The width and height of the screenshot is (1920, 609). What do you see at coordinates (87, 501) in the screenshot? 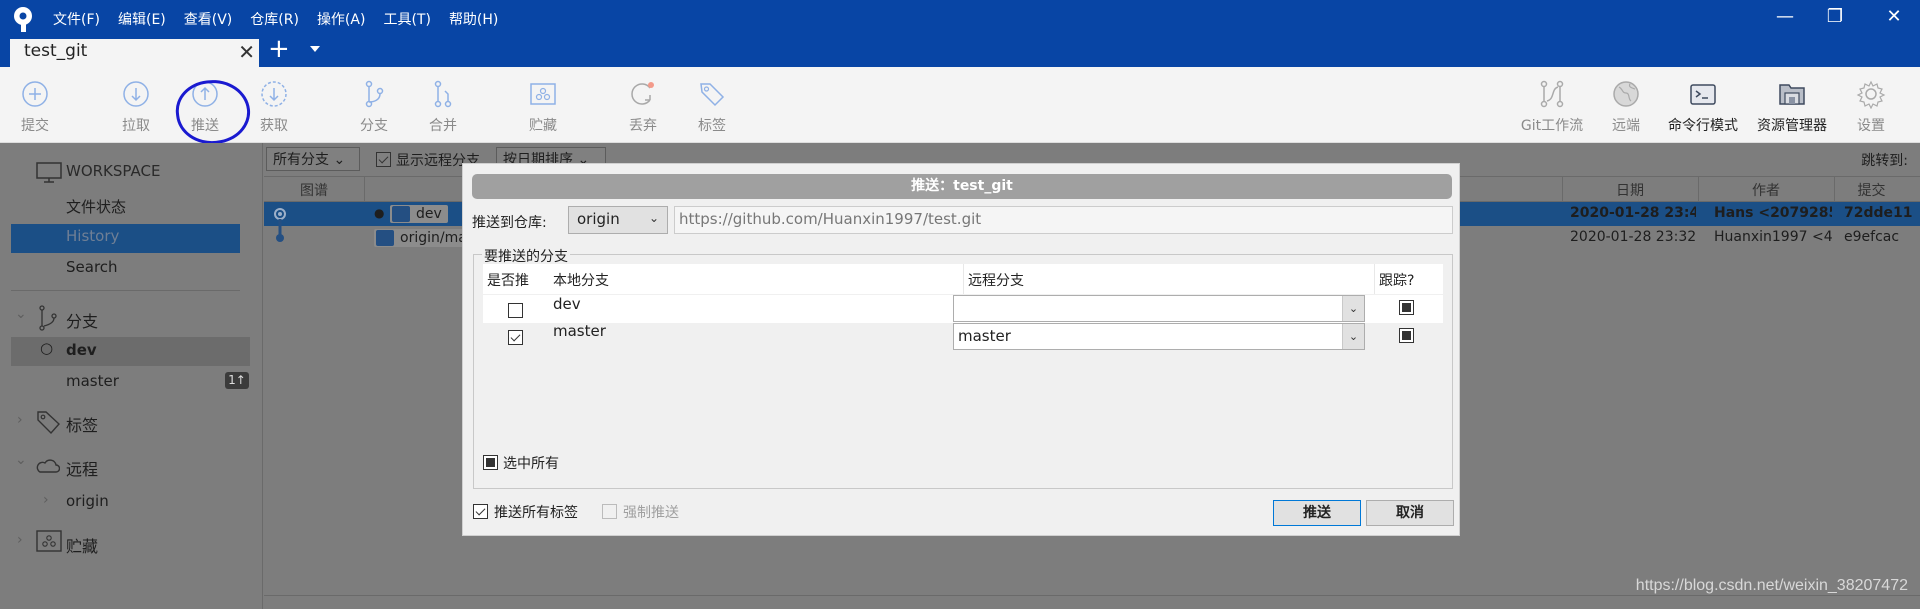
I see `sidebar-remote-origin: origin` at bounding box center [87, 501].